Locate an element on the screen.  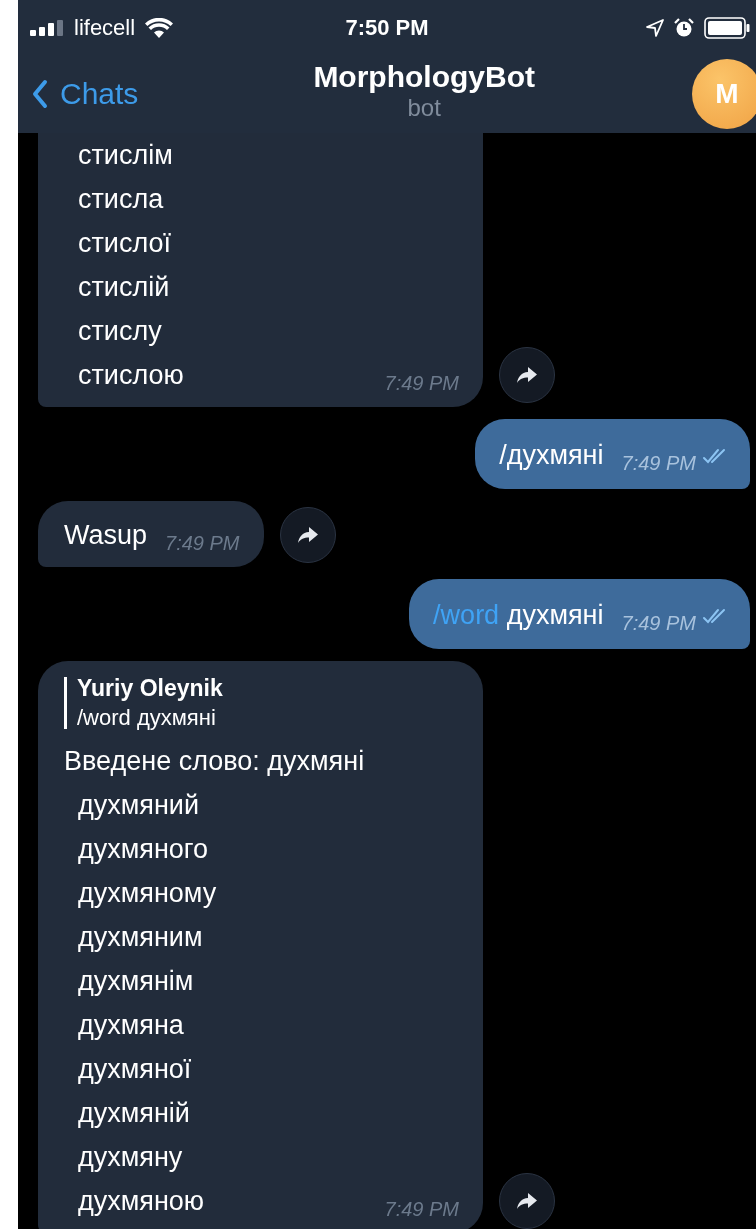
message-line: духмяного is located at coordinates (143, 849).